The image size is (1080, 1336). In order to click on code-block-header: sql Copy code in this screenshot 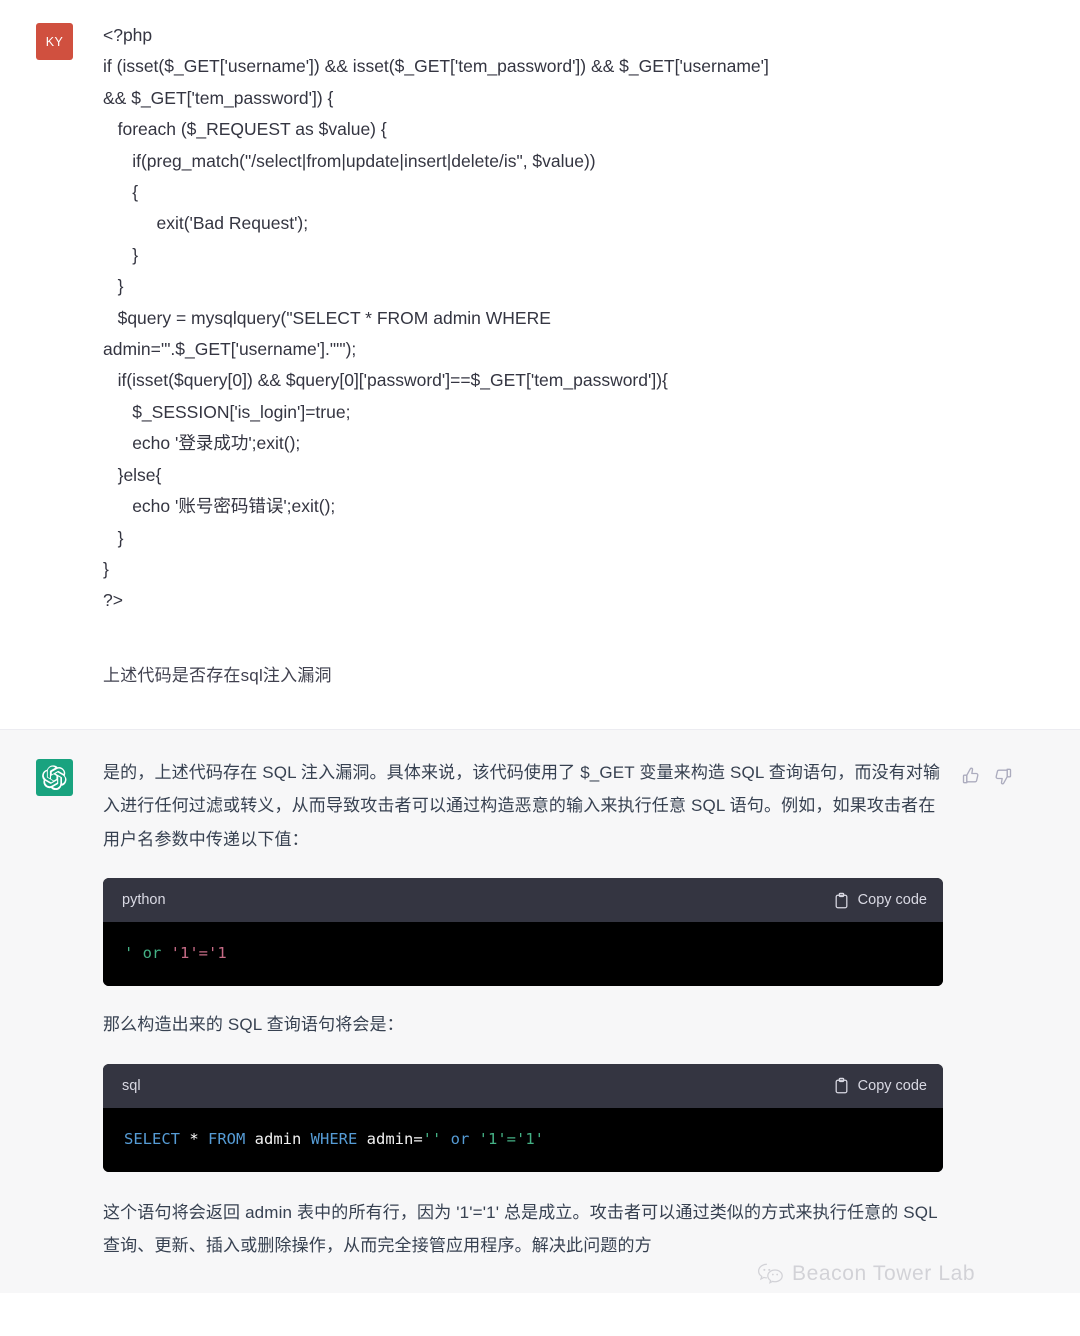, I will do `click(523, 1085)`.